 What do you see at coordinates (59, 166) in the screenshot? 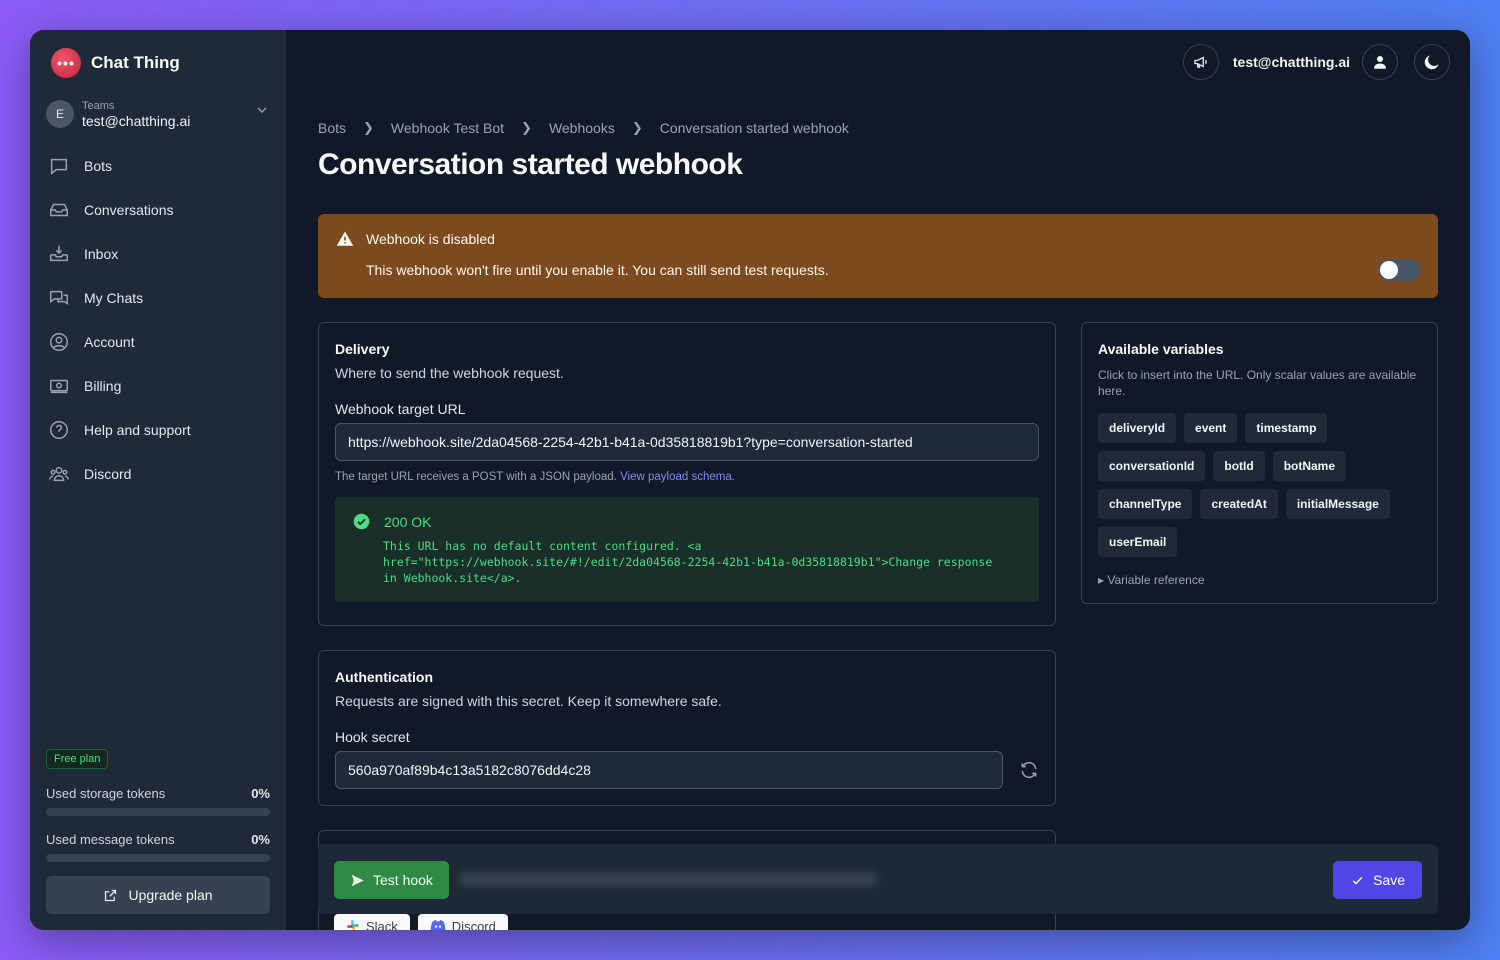
I see `chat-bubble-icon` at bounding box center [59, 166].